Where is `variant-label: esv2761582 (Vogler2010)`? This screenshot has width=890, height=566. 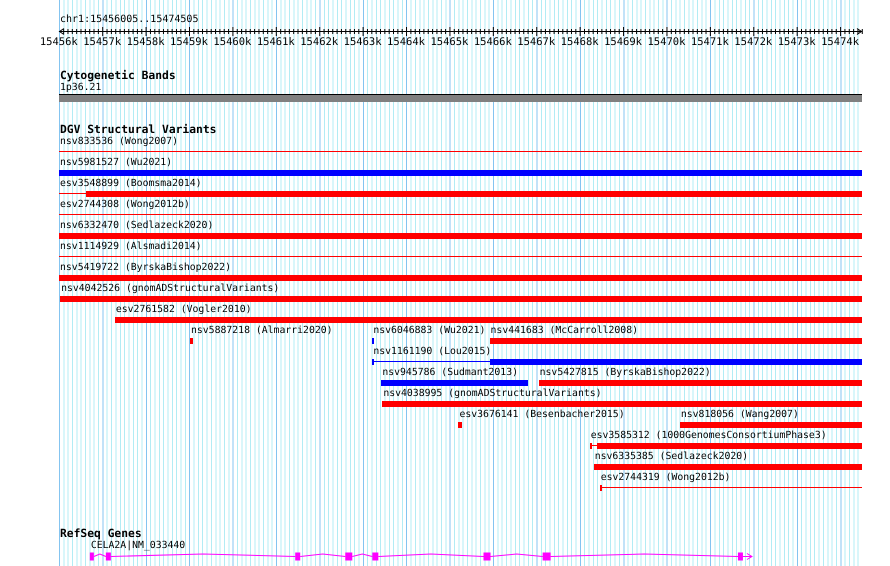 variant-label: esv2761582 (Vogler2010) is located at coordinates (183, 310).